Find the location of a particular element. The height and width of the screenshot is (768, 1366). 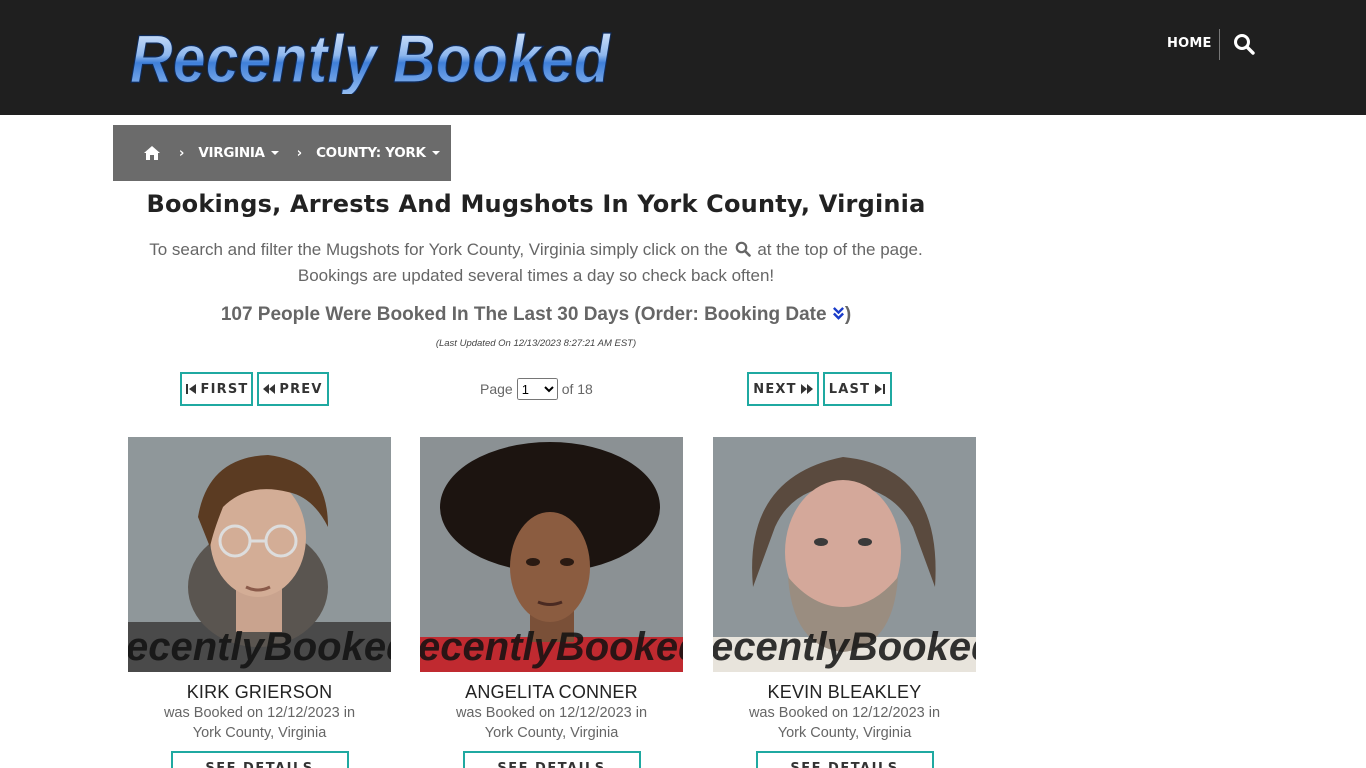

first-page-icon is located at coordinates (190, 389).